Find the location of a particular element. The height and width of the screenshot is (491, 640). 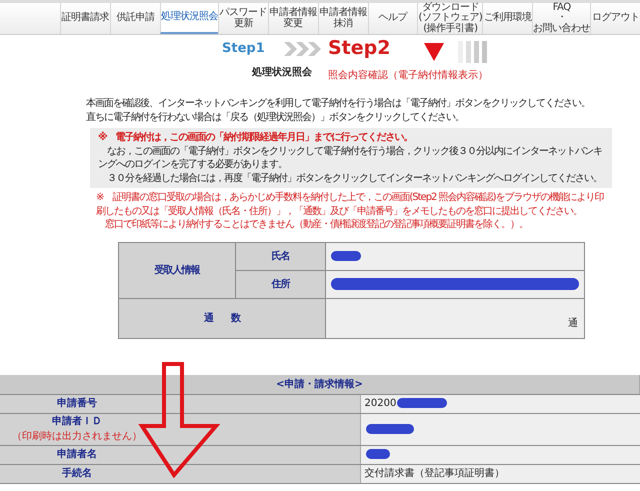

nav-tab: 申請者情報 変更 is located at coordinates (293, 18).